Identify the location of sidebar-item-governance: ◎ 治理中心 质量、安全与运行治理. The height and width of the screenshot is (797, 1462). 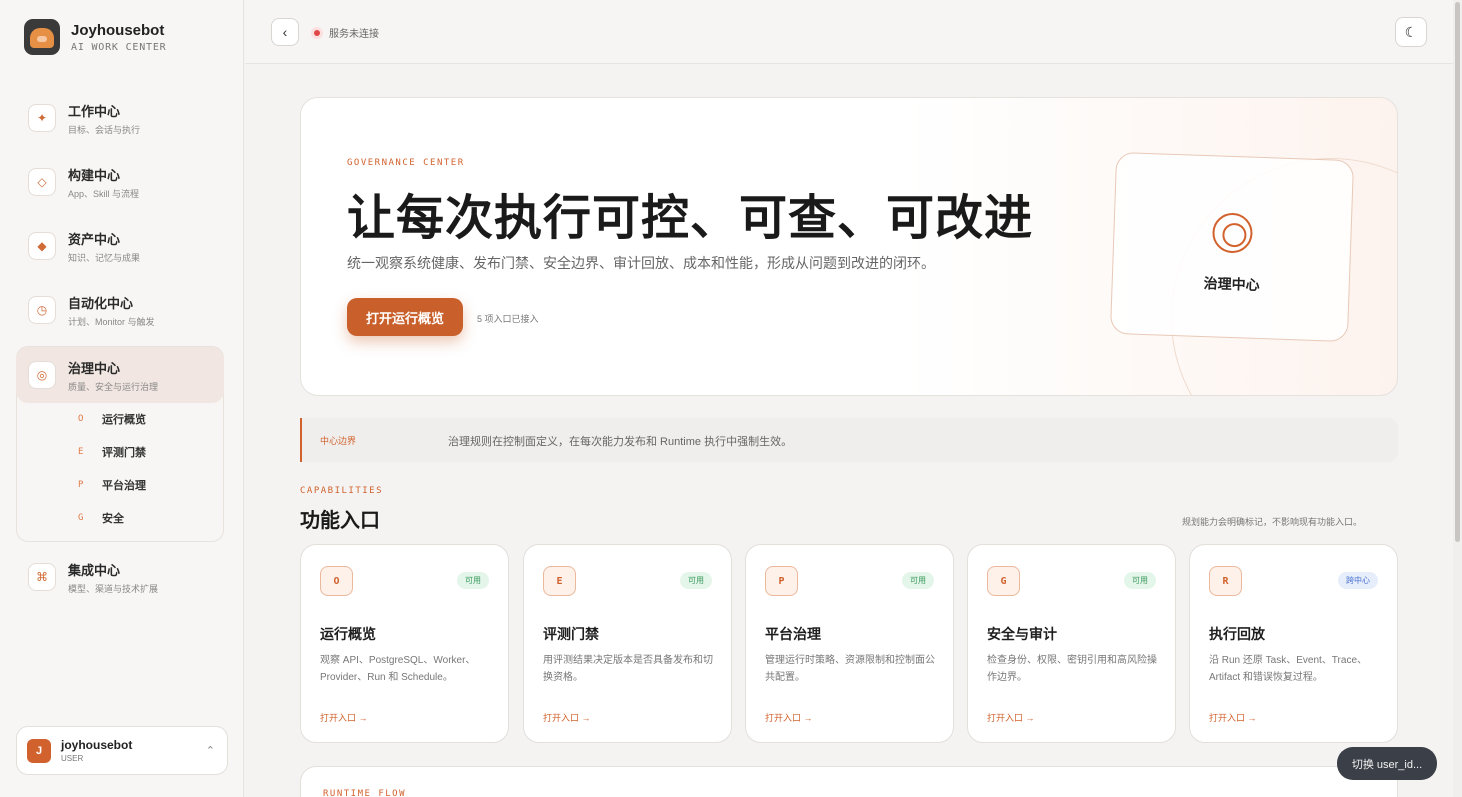
(120, 375).